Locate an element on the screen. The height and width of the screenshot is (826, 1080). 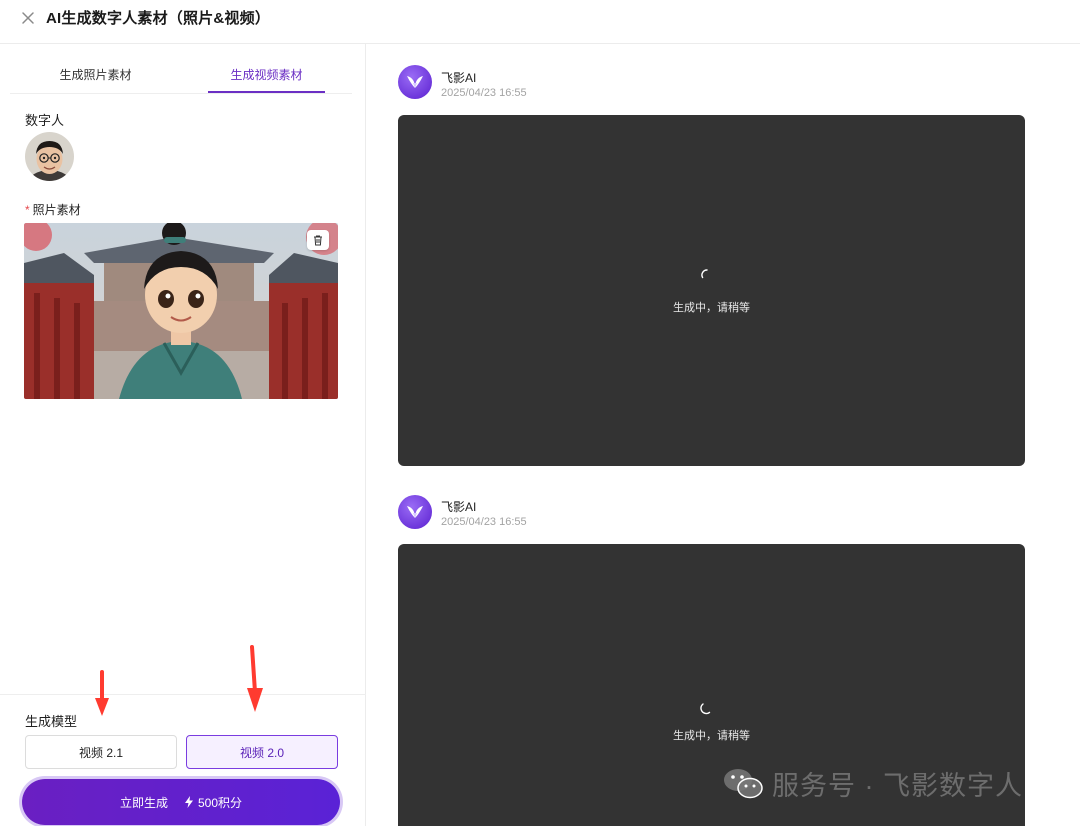
material-tabs: 生成照片素材 生成视频素材 is located at coordinates (181, 69).